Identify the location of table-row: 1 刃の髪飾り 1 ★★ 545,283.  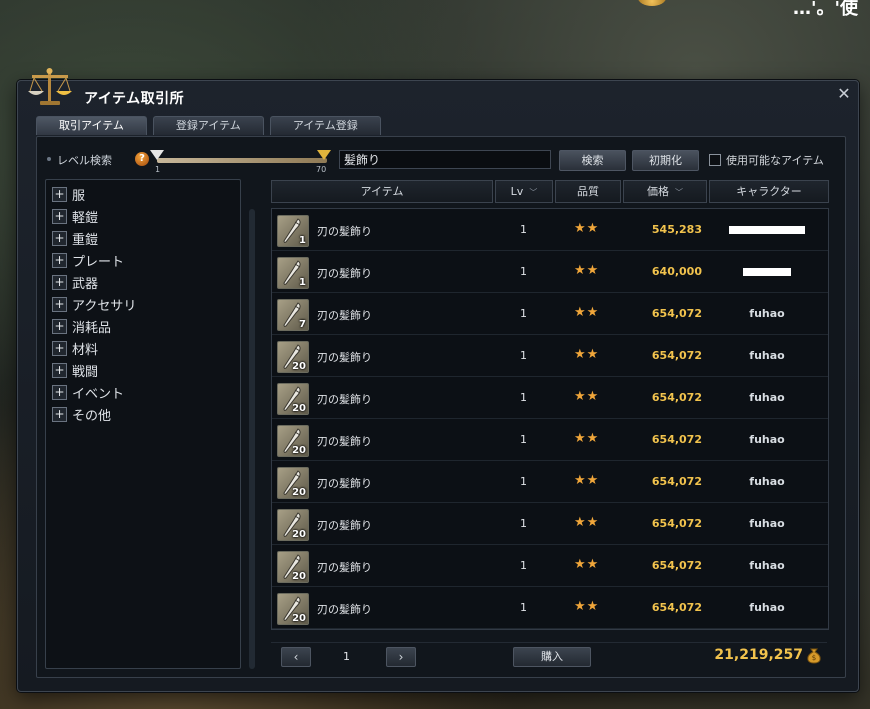
(550, 230).